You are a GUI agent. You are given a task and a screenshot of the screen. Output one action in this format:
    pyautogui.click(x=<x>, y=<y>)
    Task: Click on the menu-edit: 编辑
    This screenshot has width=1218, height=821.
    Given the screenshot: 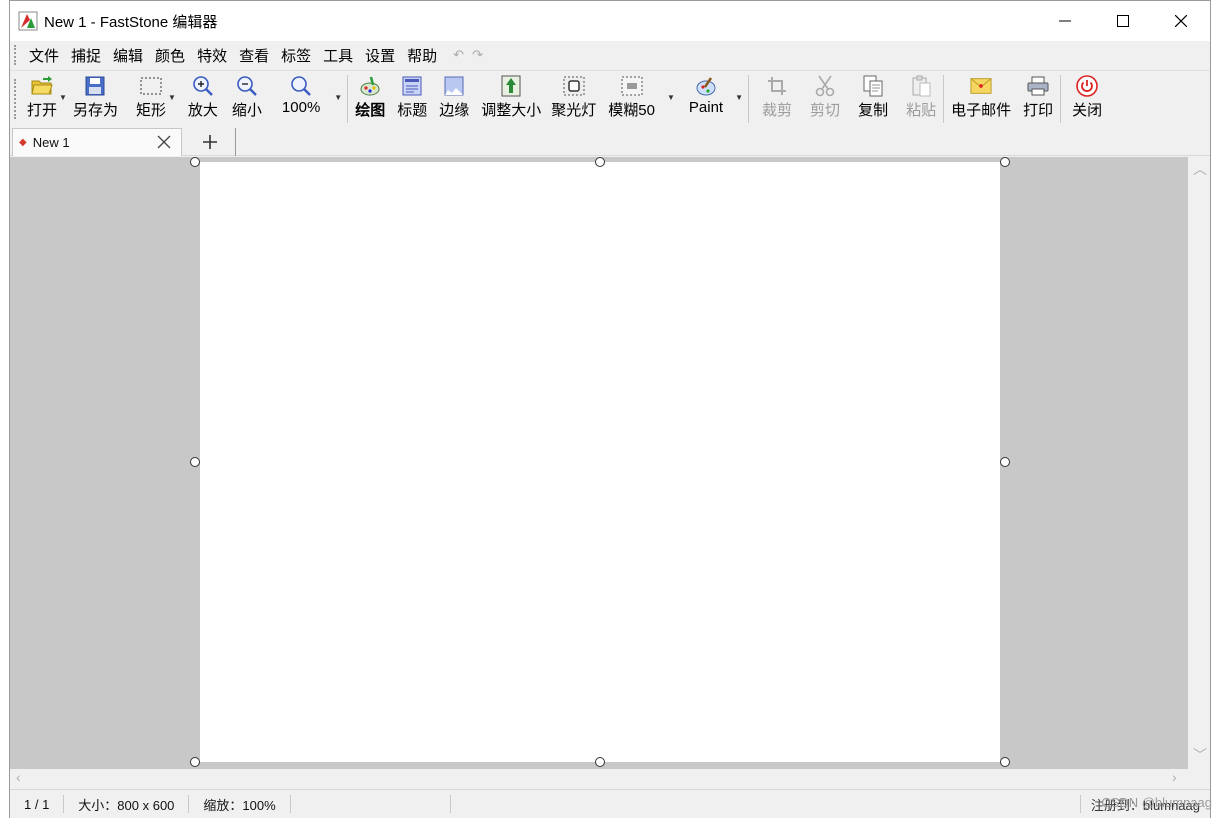 What is the action you would take?
    pyautogui.click(x=128, y=55)
    